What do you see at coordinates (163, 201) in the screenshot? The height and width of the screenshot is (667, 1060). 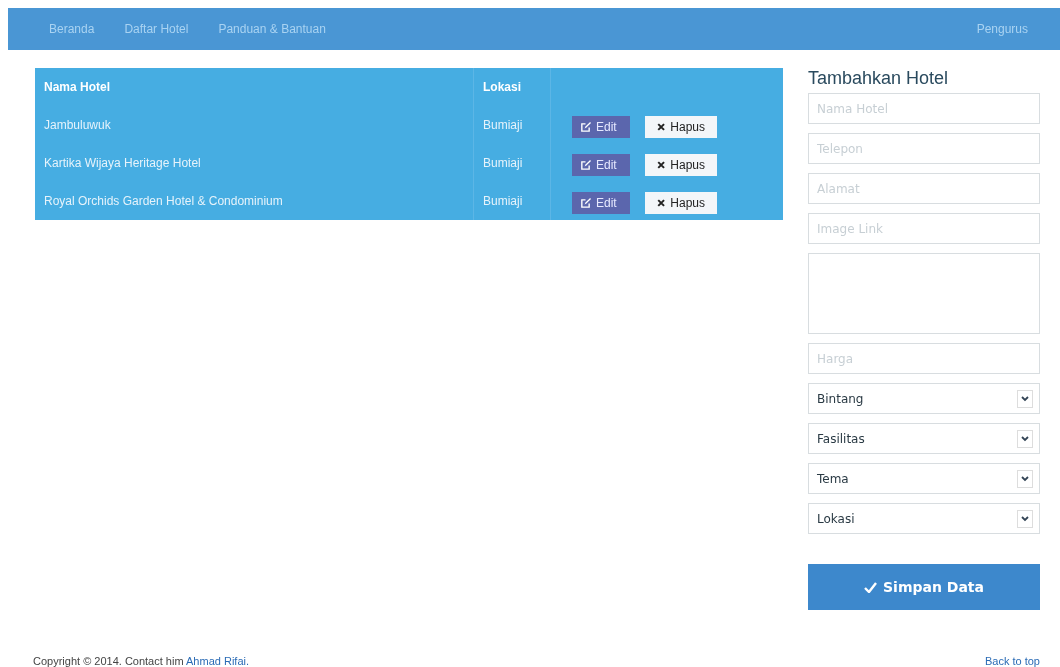 I see `hotel-name: Royal Orchids Garden Hotel & Condominium` at bounding box center [163, 201].